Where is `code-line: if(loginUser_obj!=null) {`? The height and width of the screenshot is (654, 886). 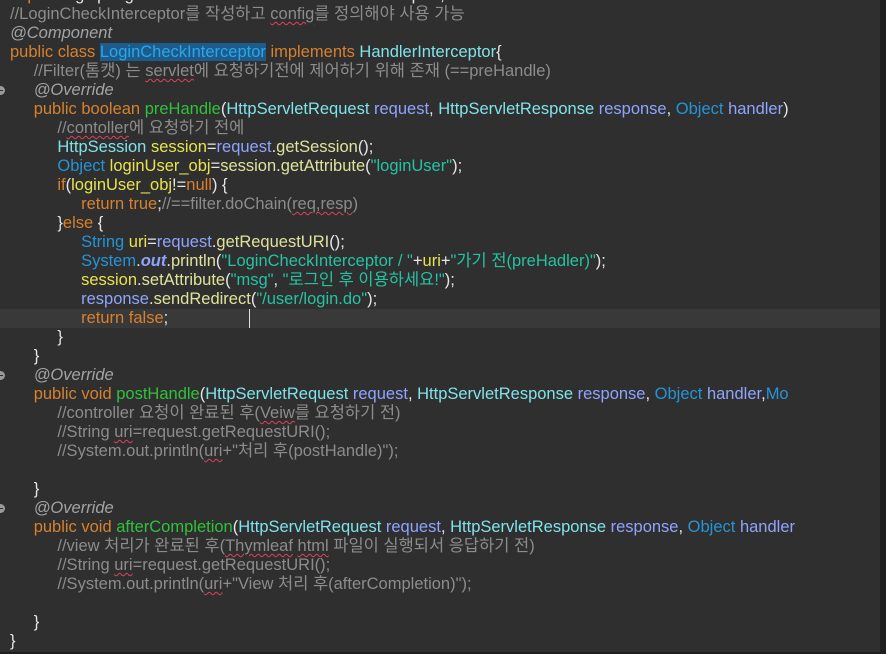
code-line: if(loginUser_obj!=null) { is located at coordinates (440, 185).